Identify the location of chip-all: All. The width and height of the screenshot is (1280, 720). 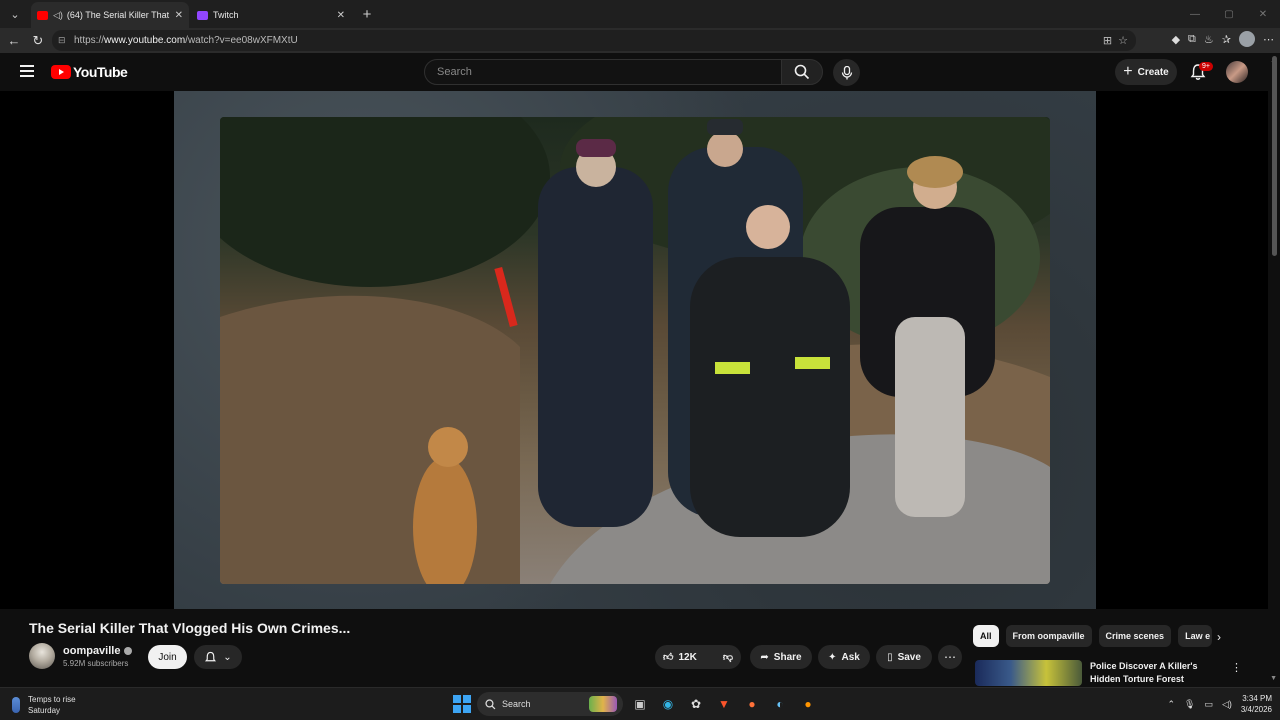
(986, 636).